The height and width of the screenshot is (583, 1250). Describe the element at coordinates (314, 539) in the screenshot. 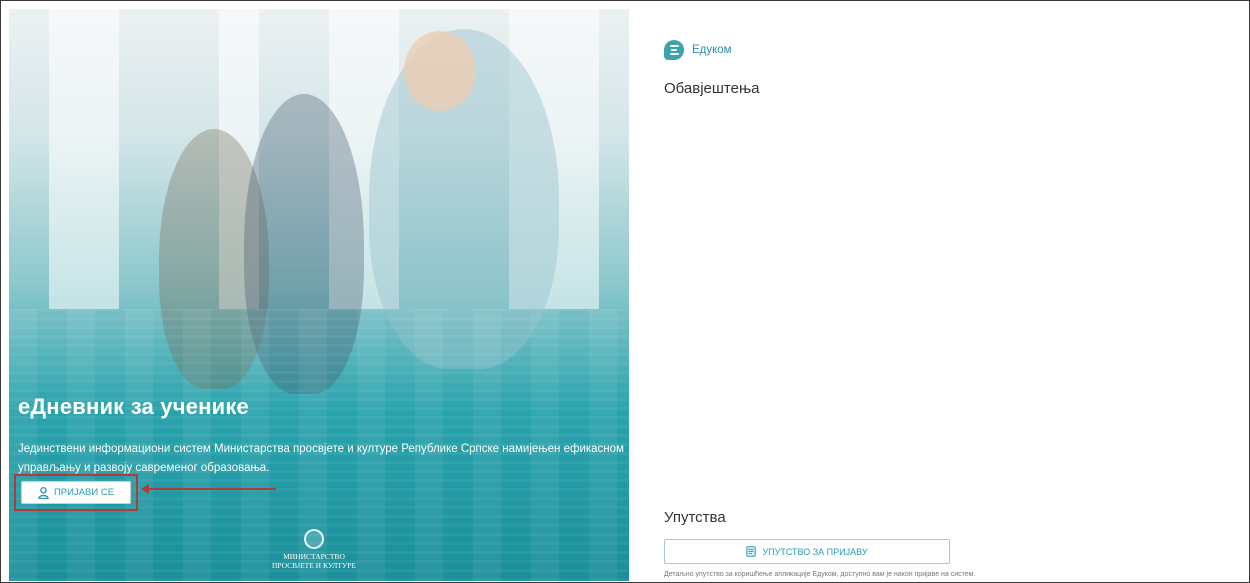

I see `seal-icon` at that location.